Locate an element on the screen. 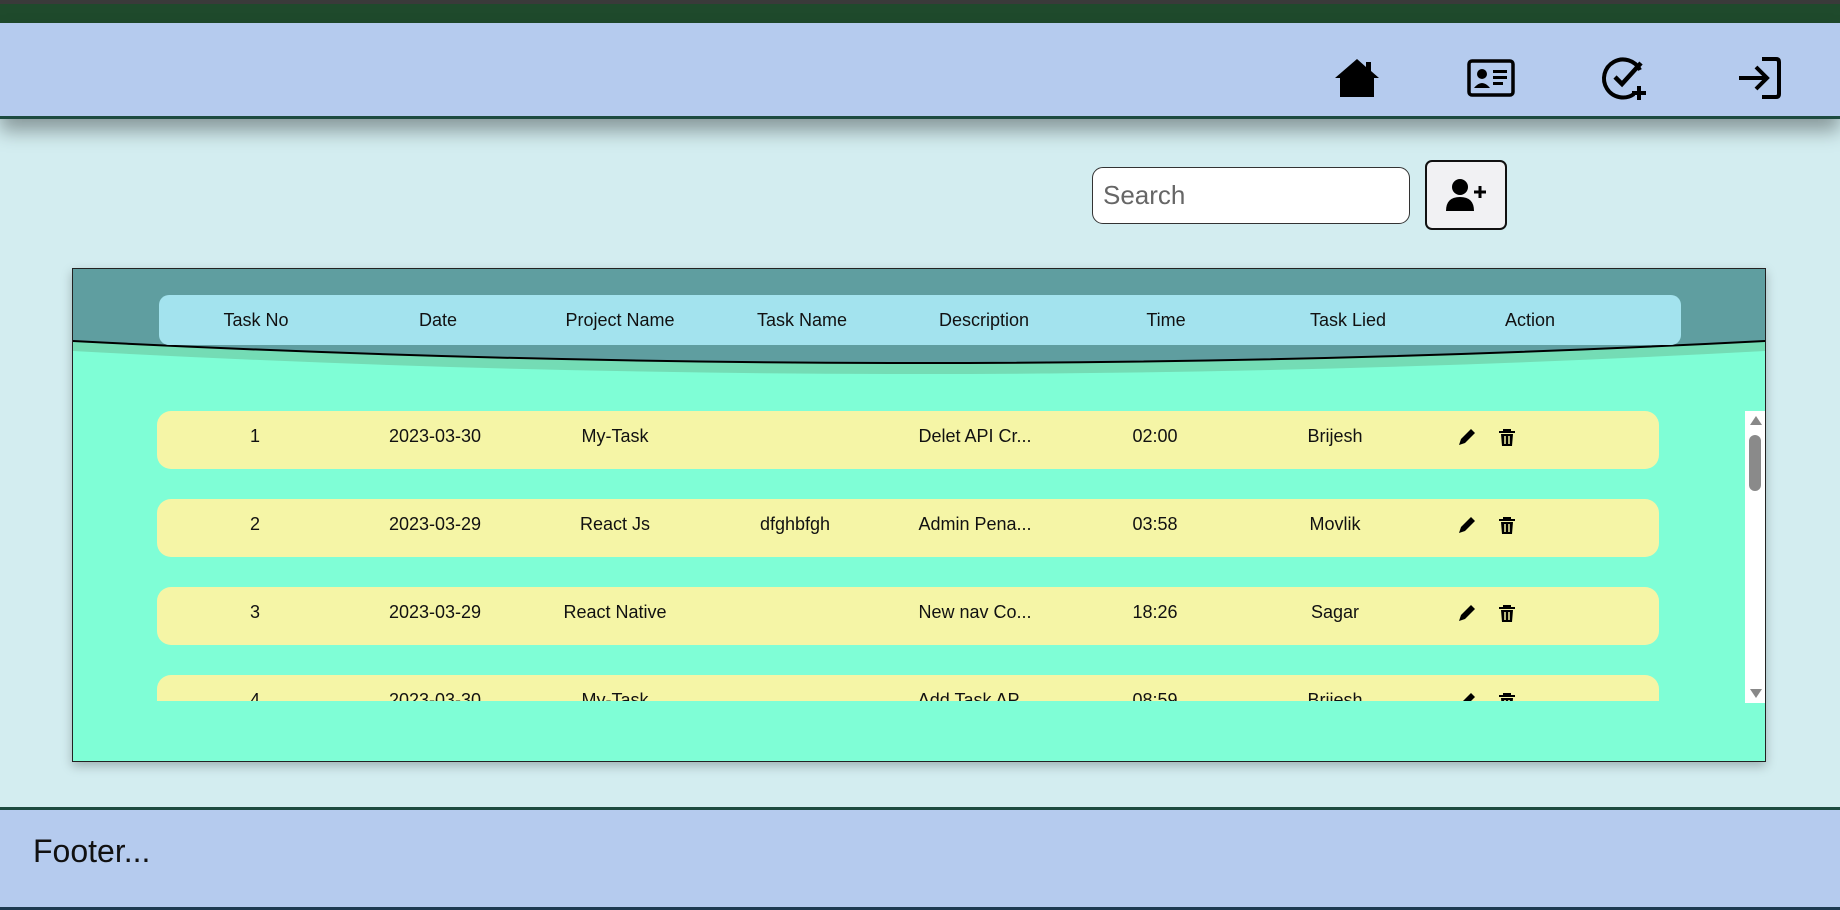 The image size is (1840, 910). cell-time: 02:00 is located at coordinates (1155, 436).